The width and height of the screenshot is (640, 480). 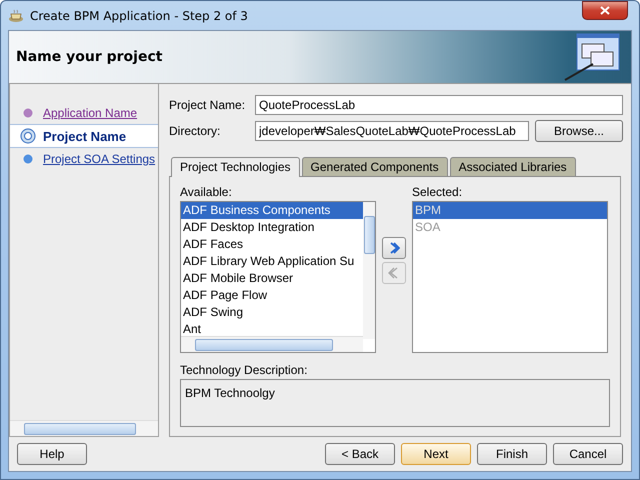 I want to click on list-item: ADF Mobile Browser, so click(x=272, y=278).